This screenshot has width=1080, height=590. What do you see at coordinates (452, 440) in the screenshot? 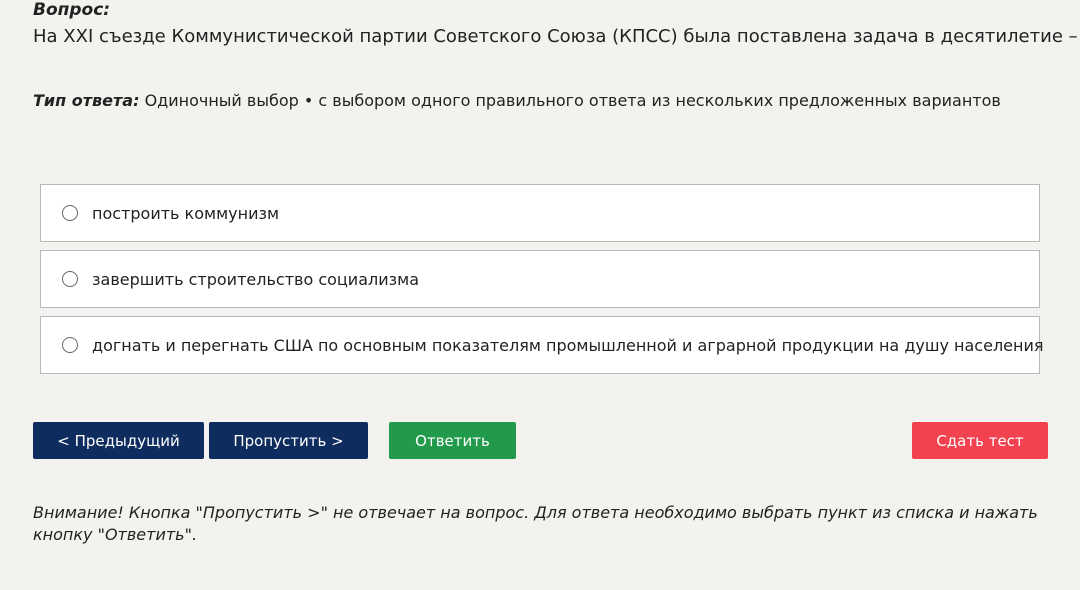
I see `answer-button: Ответить` at bounding box center [452, 440].